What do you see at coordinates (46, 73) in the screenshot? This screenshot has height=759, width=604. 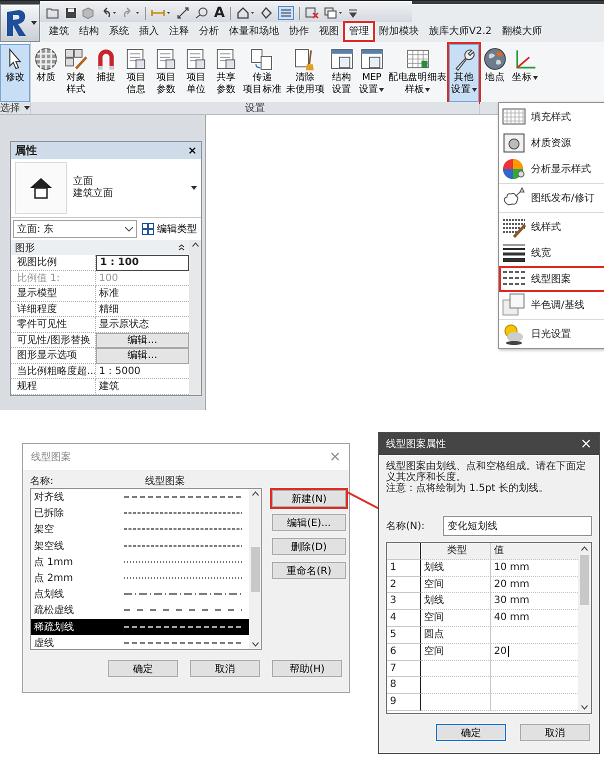 I see `ribbon-button: 材质` at bounding box center [46, 73].